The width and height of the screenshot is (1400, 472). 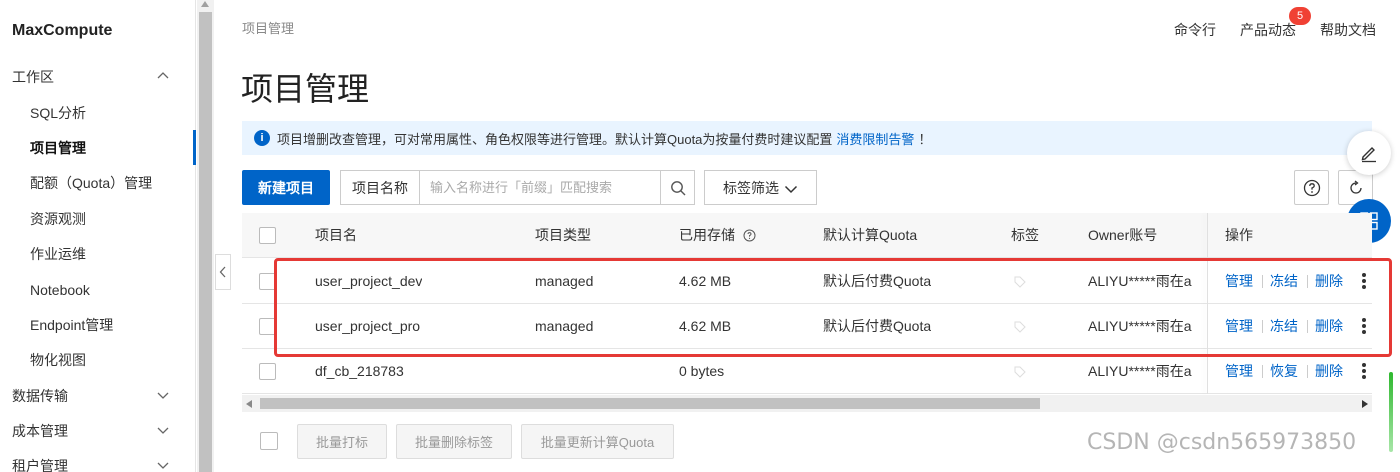 I want to click on table-horizontal-scrollbar, so click(x=807, y=403).